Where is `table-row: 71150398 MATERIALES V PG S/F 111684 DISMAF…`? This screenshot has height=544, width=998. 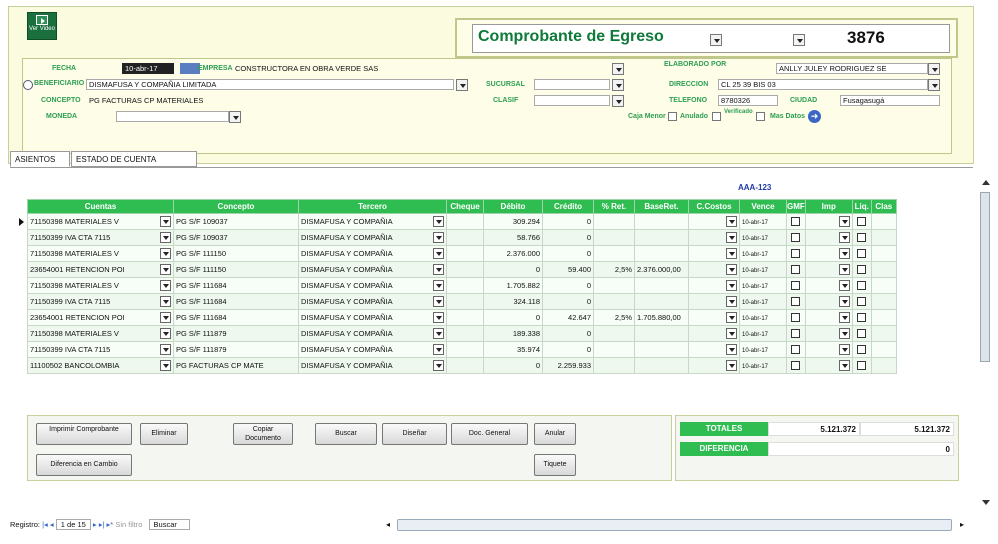
table-row: 71150398 MATERIALES V PG S/F 111684 DISMAF… is located at coordinates (462, 285).